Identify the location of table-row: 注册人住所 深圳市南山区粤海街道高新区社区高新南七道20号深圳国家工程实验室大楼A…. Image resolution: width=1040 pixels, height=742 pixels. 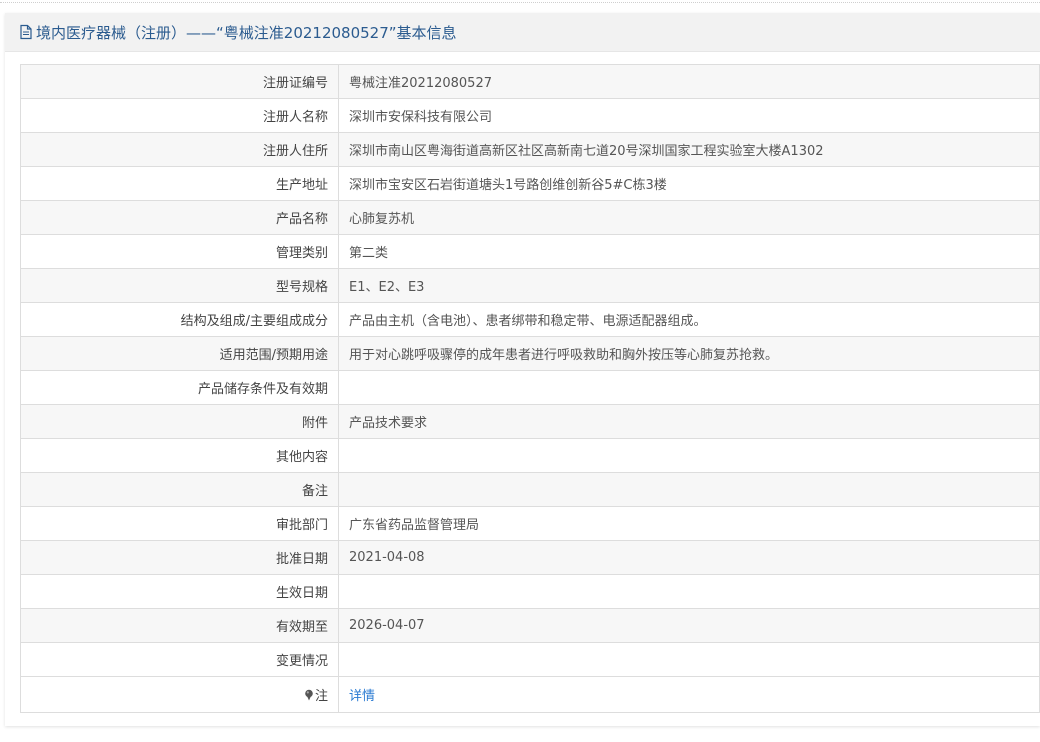
(530, 149).